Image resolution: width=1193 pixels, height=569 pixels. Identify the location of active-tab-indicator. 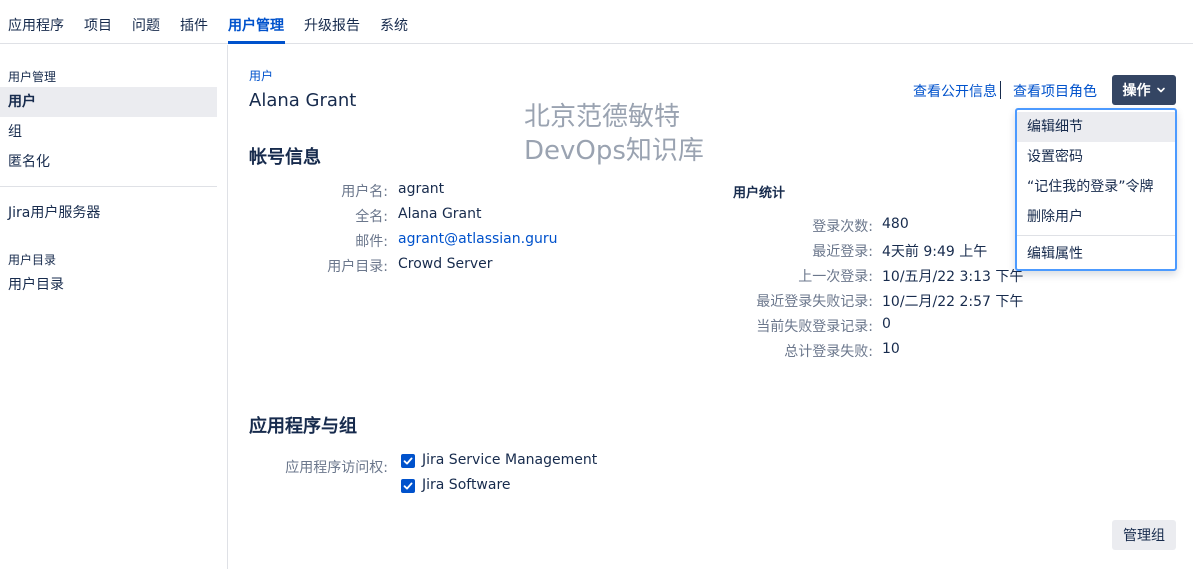
(256, 42).